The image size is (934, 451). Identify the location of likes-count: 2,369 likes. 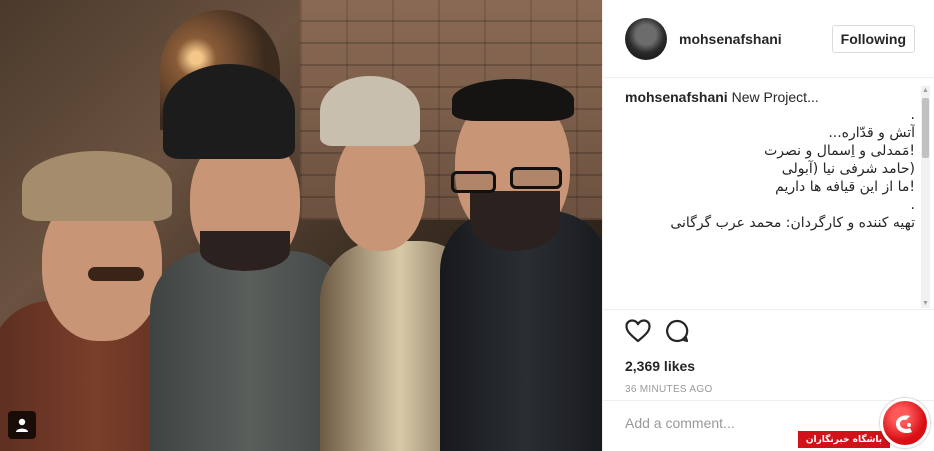
(769, 366).